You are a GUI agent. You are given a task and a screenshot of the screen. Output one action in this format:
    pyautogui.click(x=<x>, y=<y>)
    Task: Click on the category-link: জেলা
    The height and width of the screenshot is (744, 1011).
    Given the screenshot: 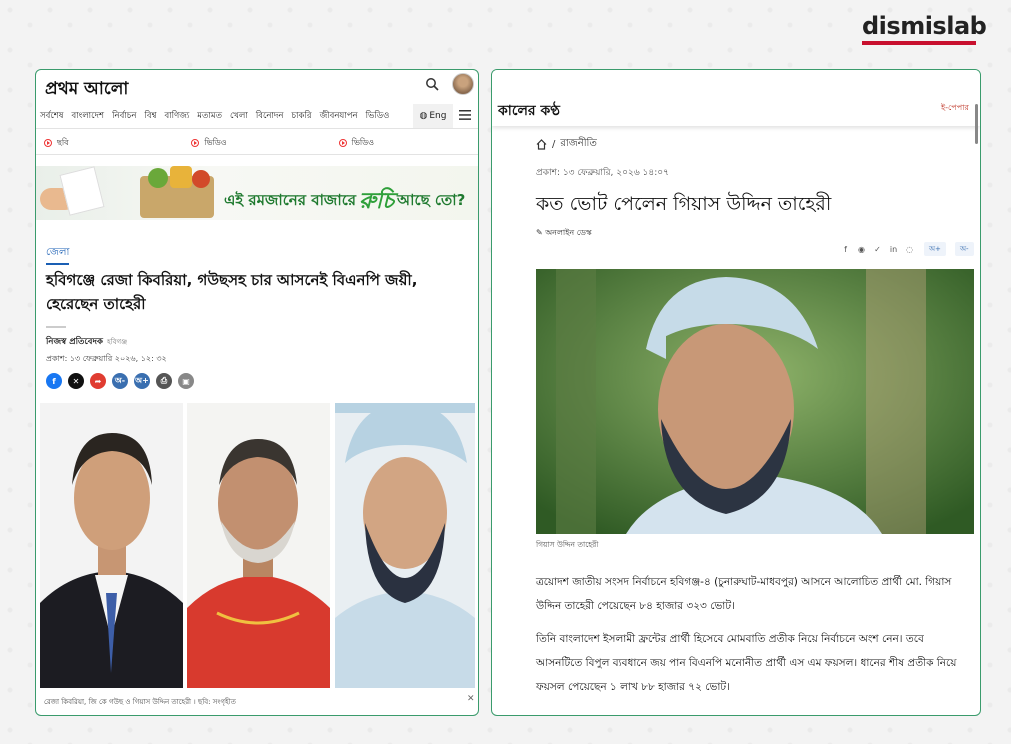 What is the action you would take?
    pyautogui.click(x=58, y=255)
    